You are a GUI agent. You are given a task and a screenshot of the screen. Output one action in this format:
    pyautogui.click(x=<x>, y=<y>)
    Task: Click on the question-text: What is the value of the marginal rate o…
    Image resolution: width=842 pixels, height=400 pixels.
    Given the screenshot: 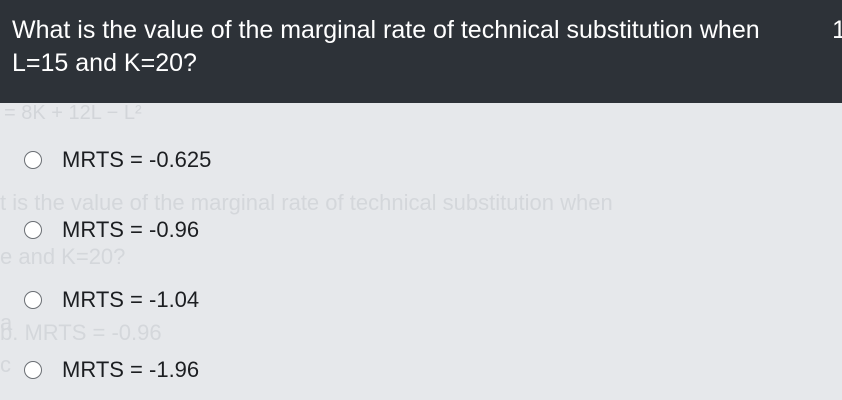 What is the action you would take?
    pyautogui.click(x=386, y=46)
    